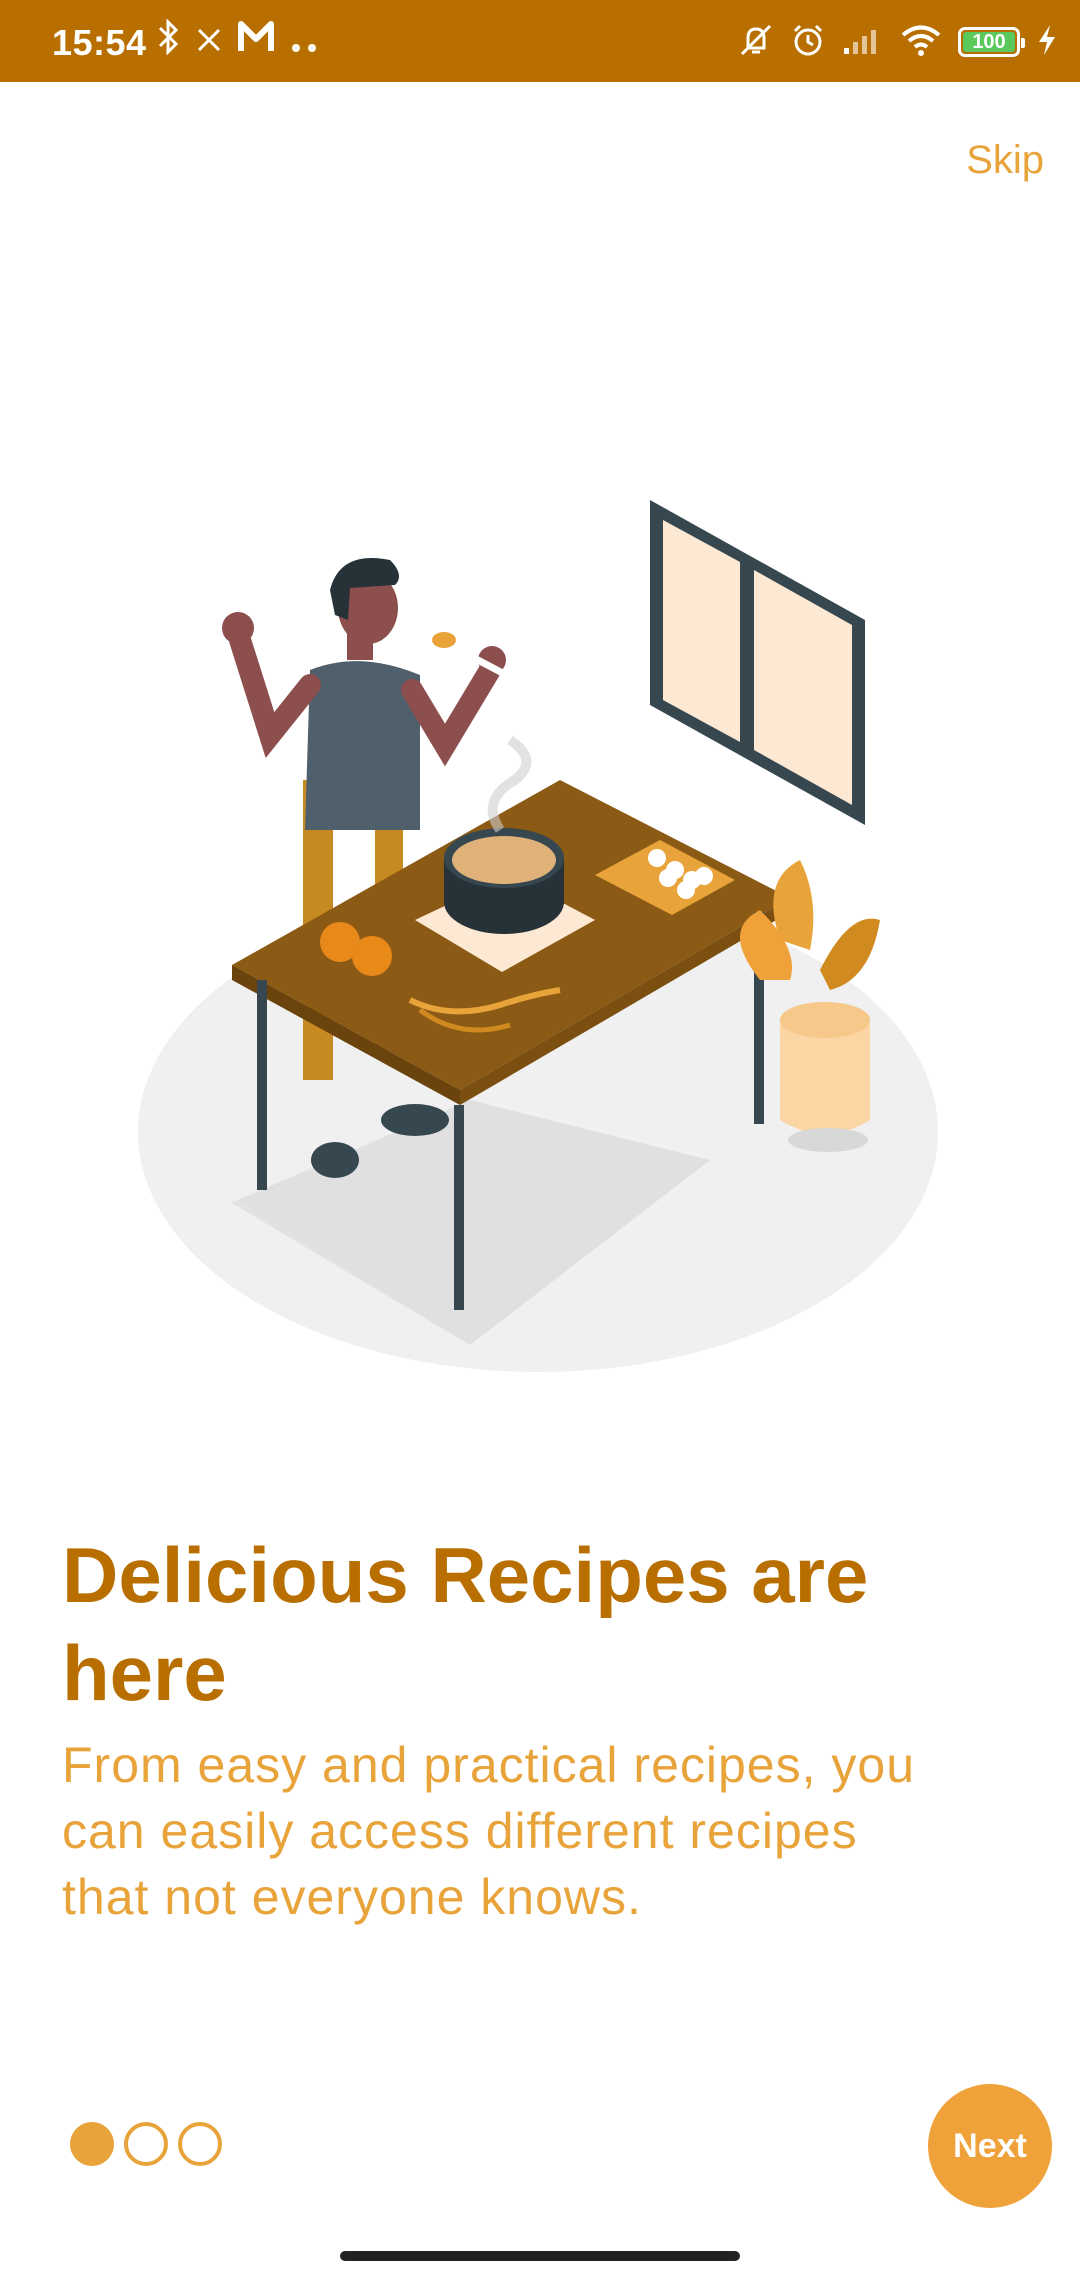  I want to click on battery-level: 100, so click(989, 41).